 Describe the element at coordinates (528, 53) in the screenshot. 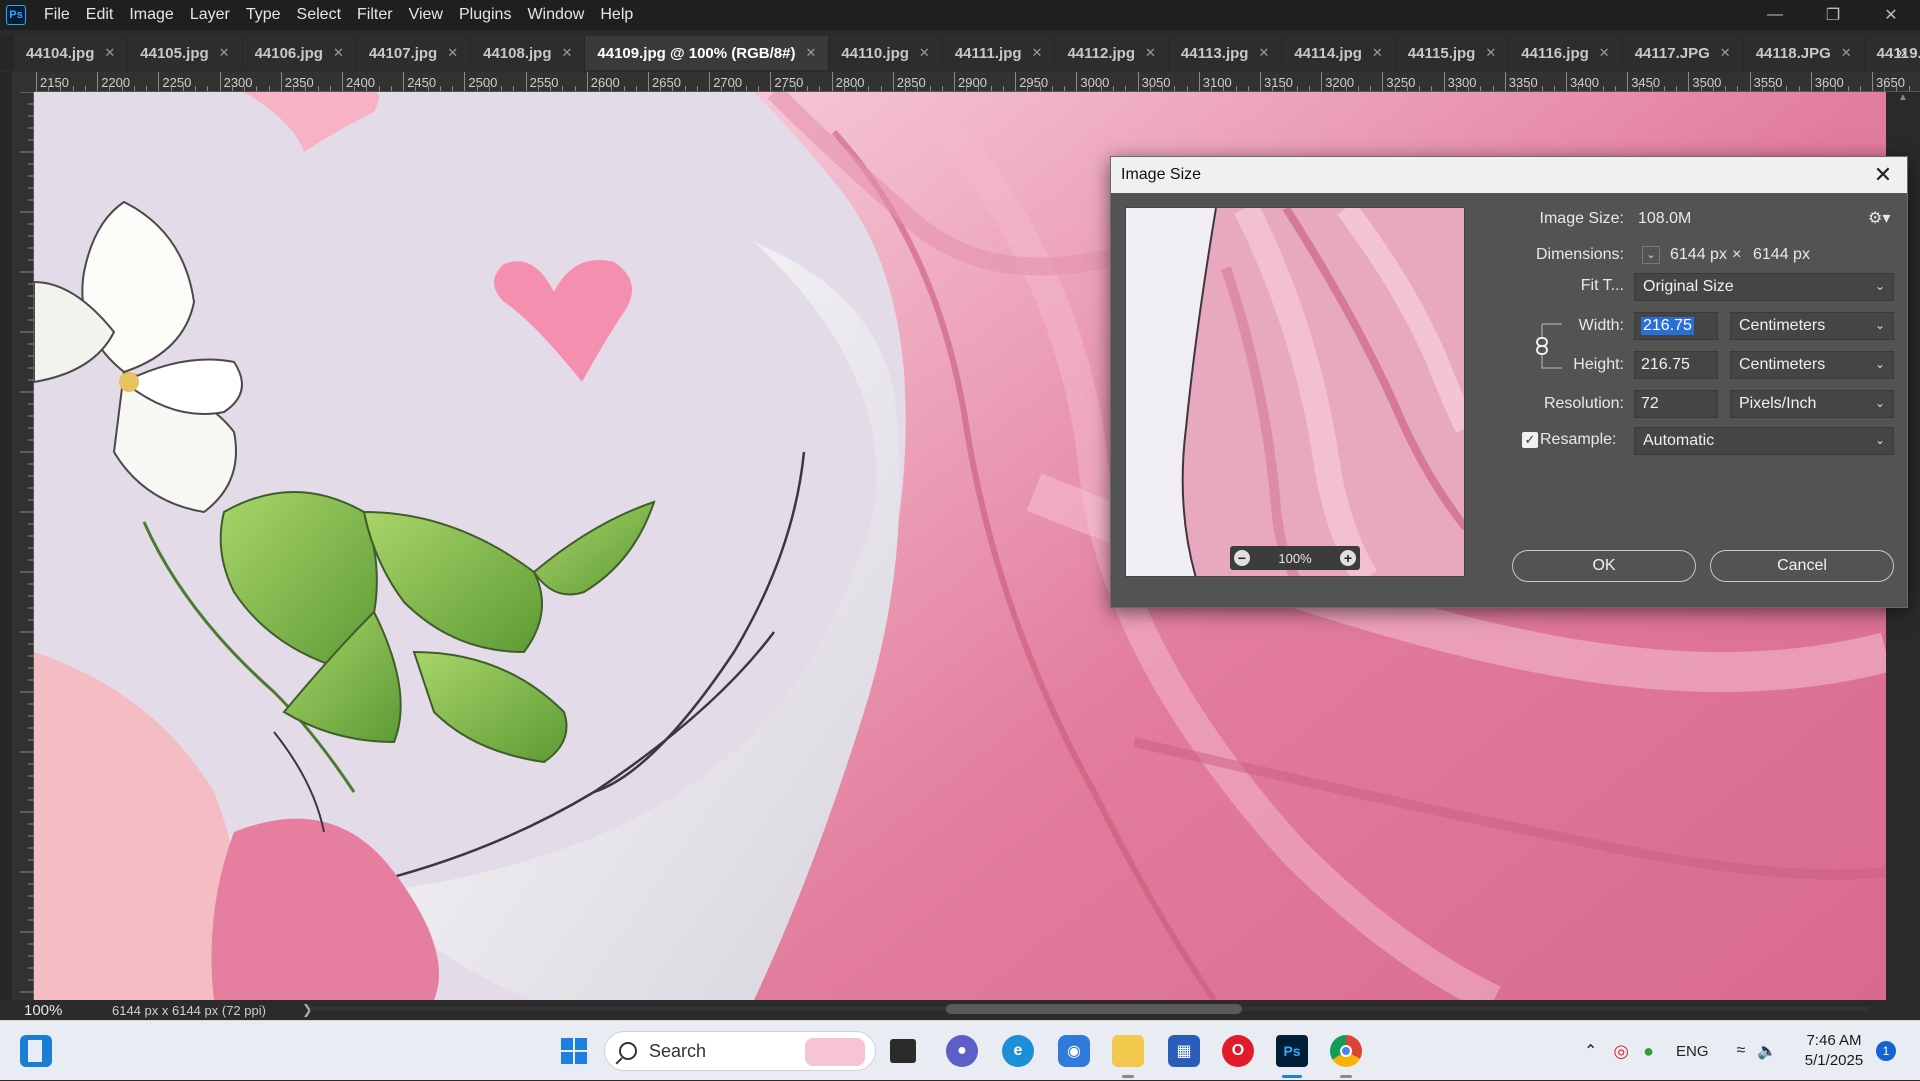

I see `tab-document: 44108.jpg ✕` at that location.